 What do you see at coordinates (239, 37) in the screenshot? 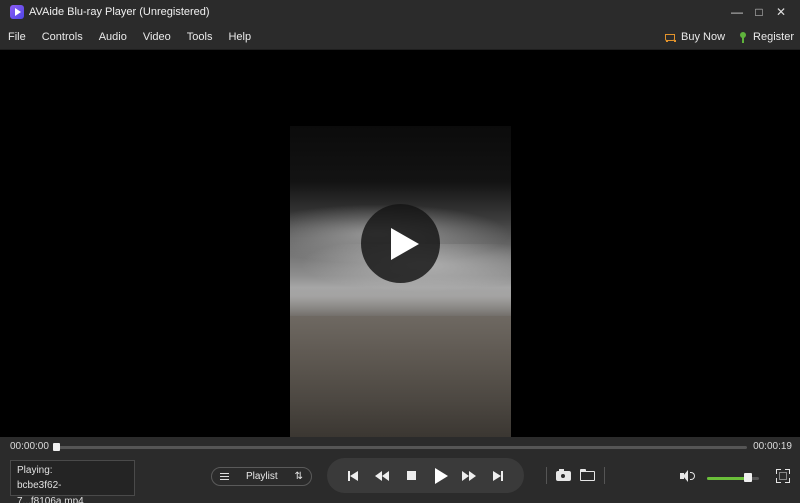
I see `menu-help: Help` at bounding box center [239, 37].